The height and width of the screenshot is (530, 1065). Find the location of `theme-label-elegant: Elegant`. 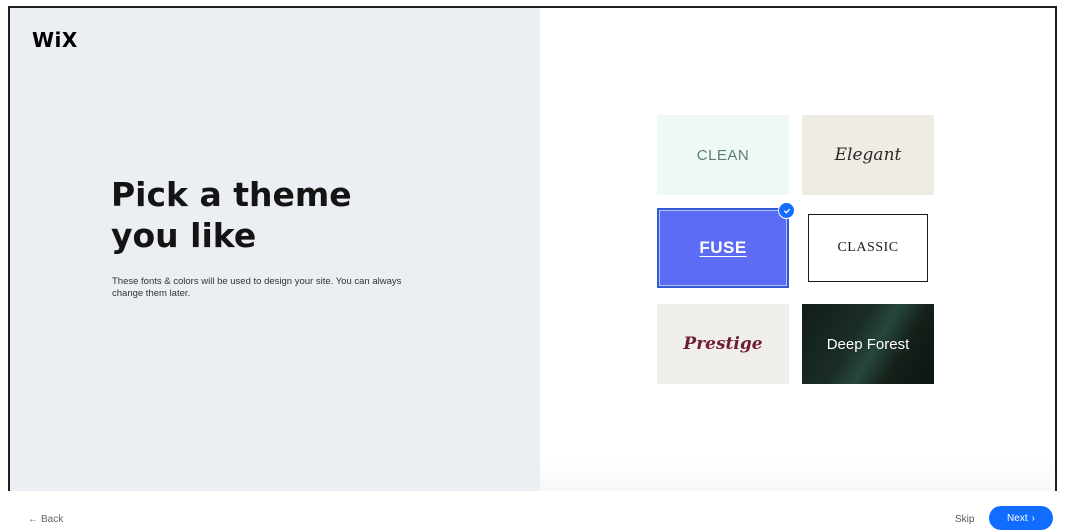

theme-label-elegant: Elegant is located at coordinates (868, 155).